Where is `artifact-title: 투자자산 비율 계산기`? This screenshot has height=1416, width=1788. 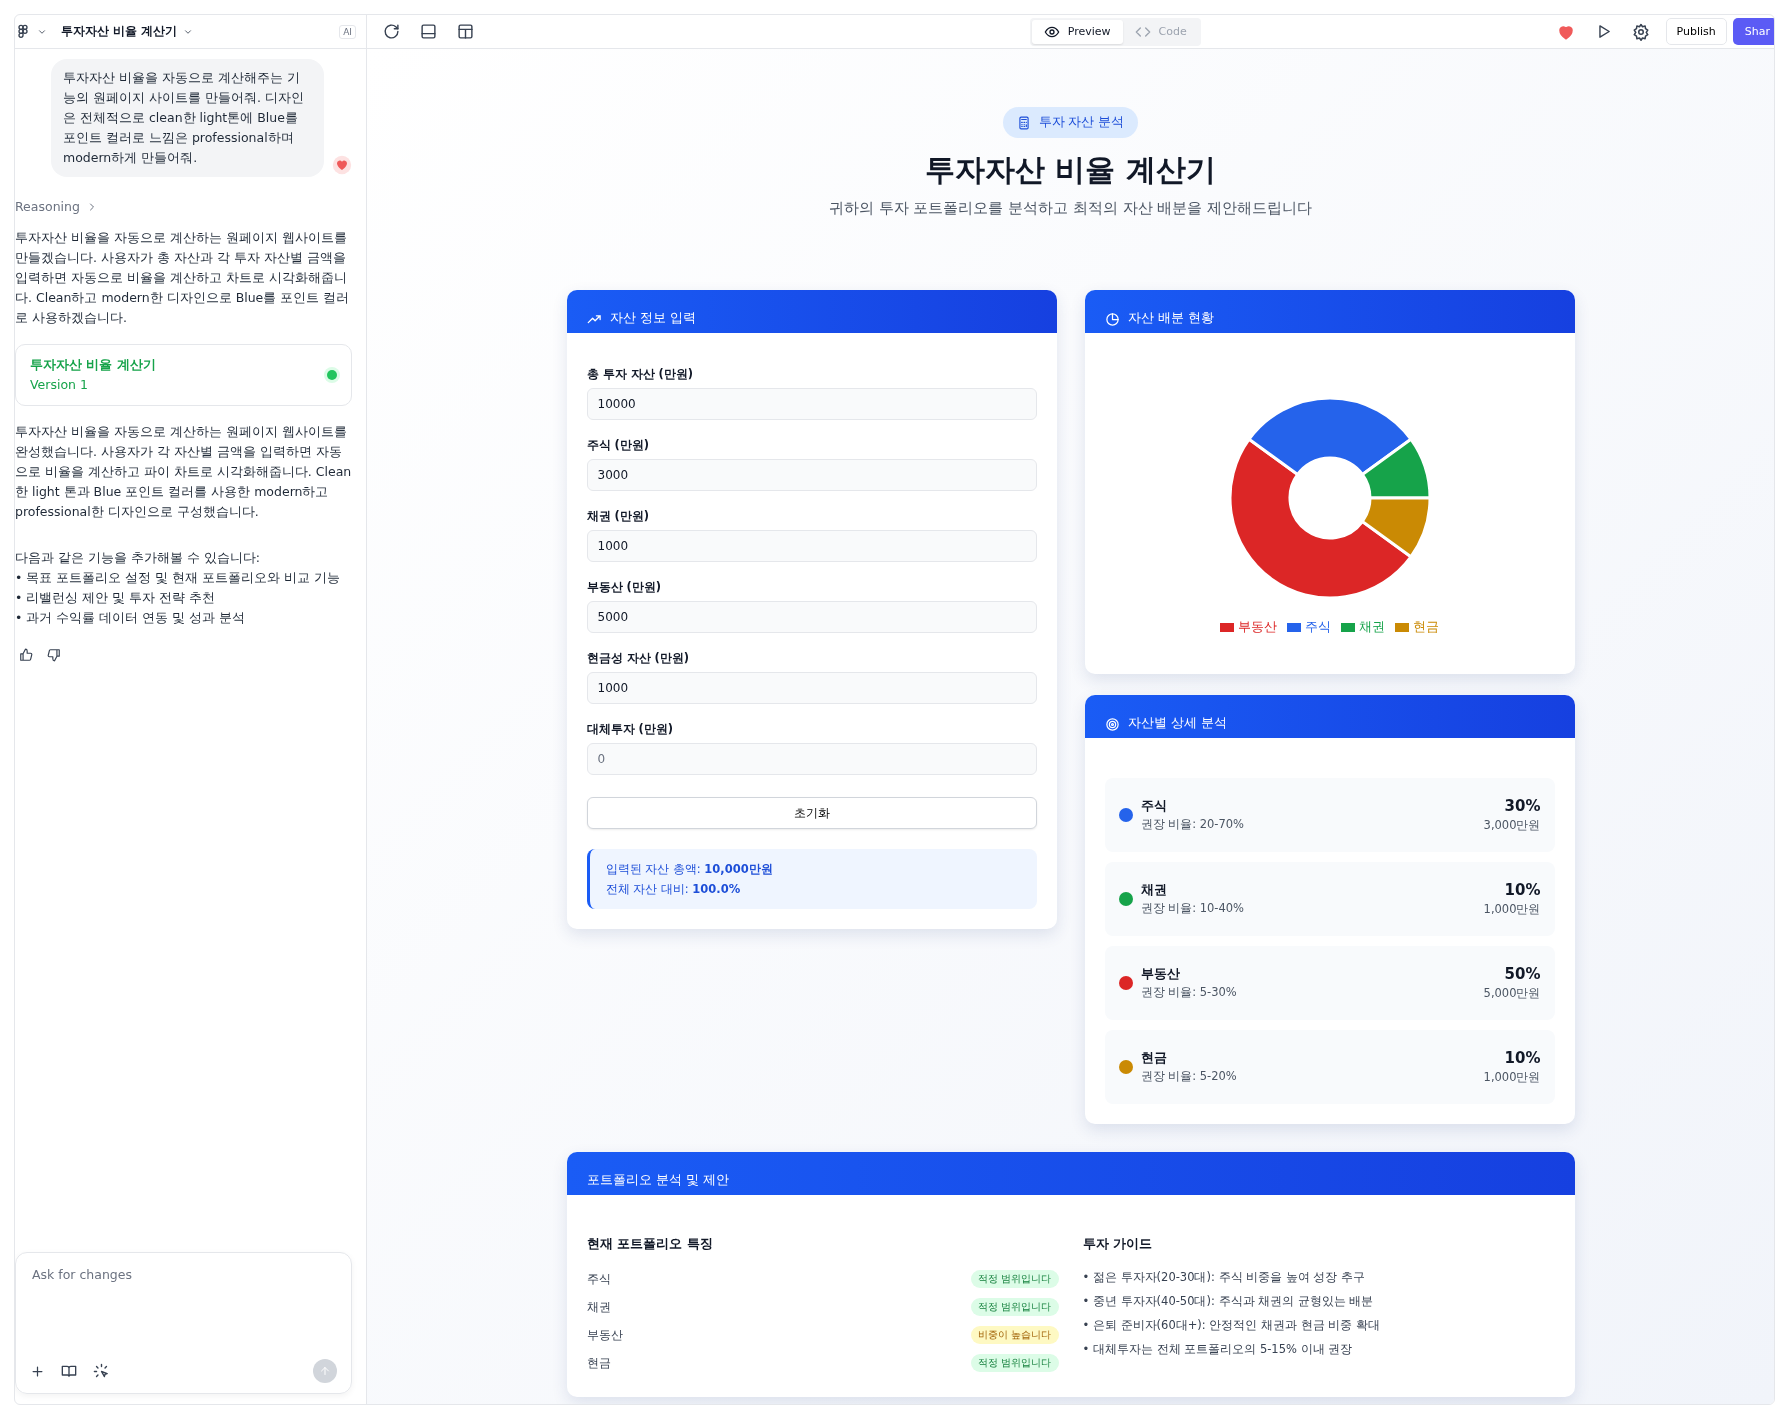 artifact-title: 투자자산 비율 계산기 is located at coordinates (93, 365).